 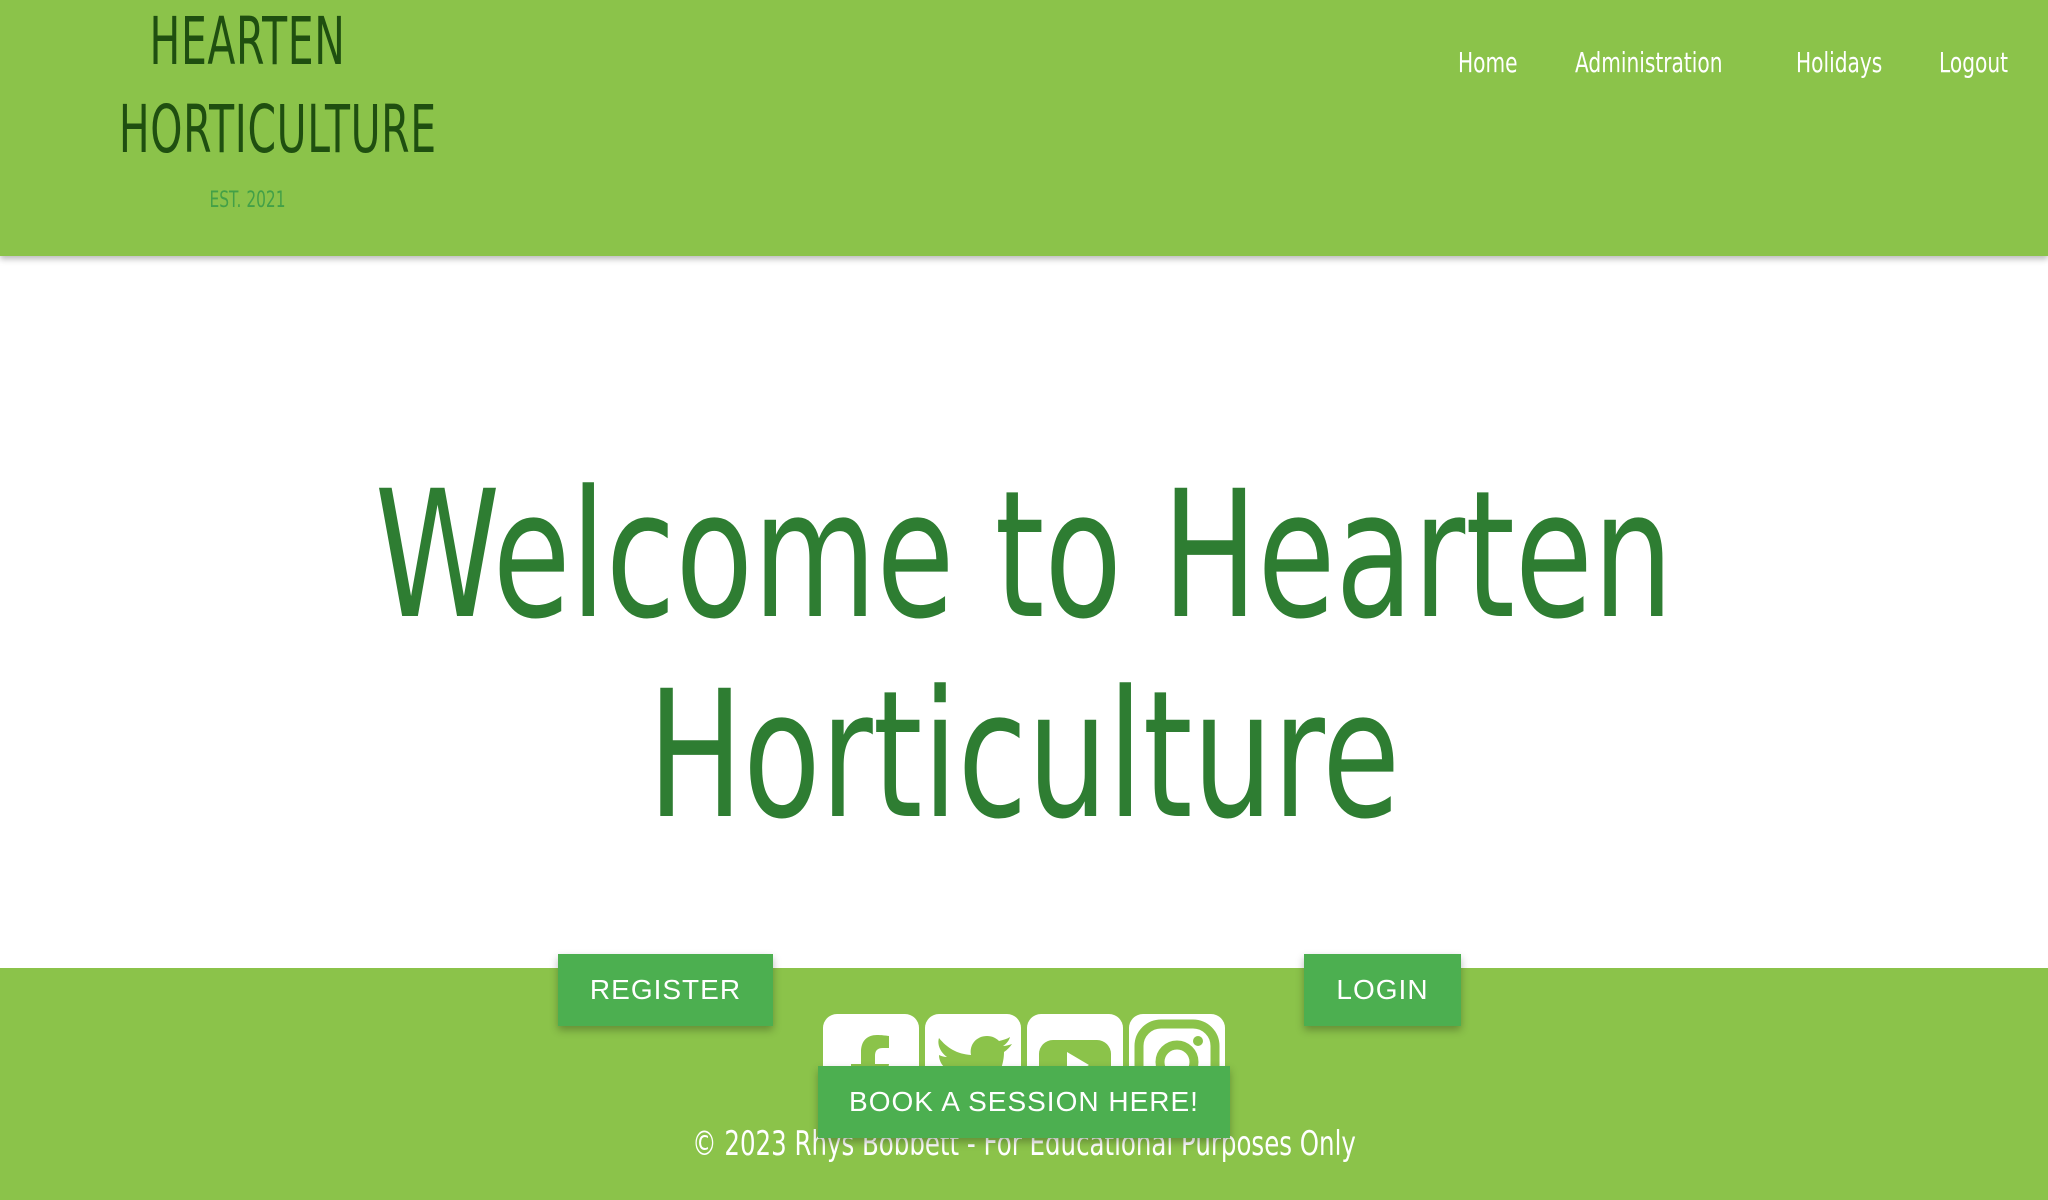 What do you see at coordinates (247, 41) in the screenshot?
I see `brand-name-line1: HEARTEN` at bounding box center [247, 41].